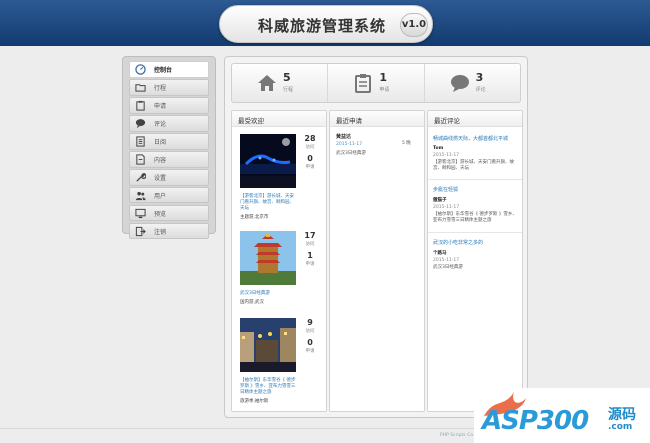 This screenshot has height=443, width=650. Describe the element at coordinates (475, 119) in the screenshot. I see `comments-heading: 最近评论` at that location.